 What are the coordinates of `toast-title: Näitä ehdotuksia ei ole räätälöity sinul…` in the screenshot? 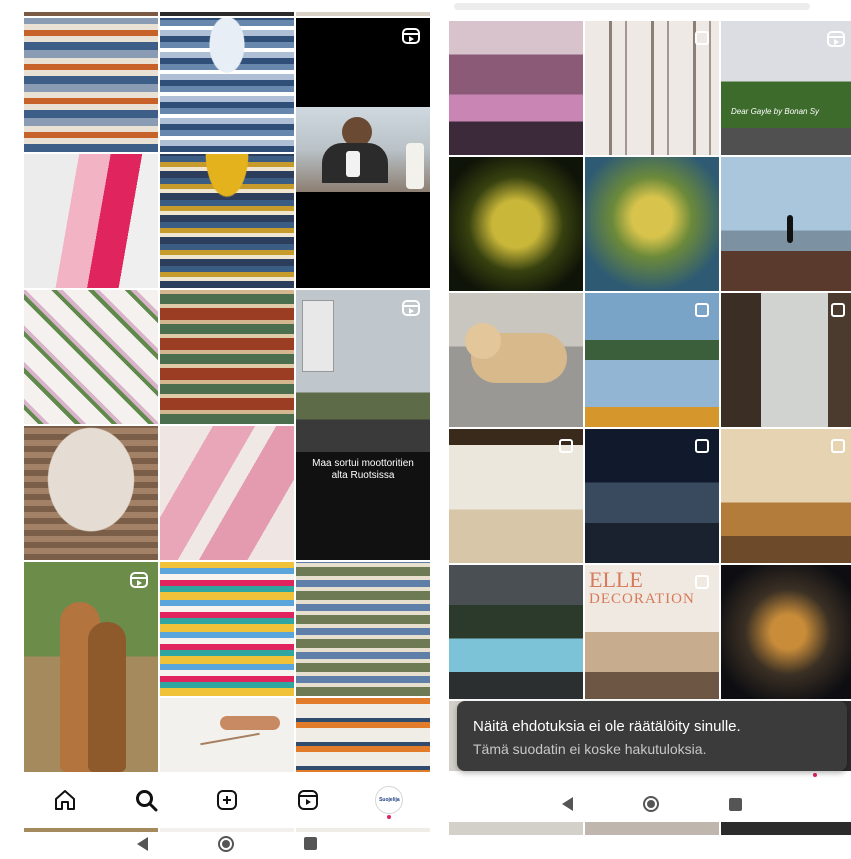 It's located at (607, 726).